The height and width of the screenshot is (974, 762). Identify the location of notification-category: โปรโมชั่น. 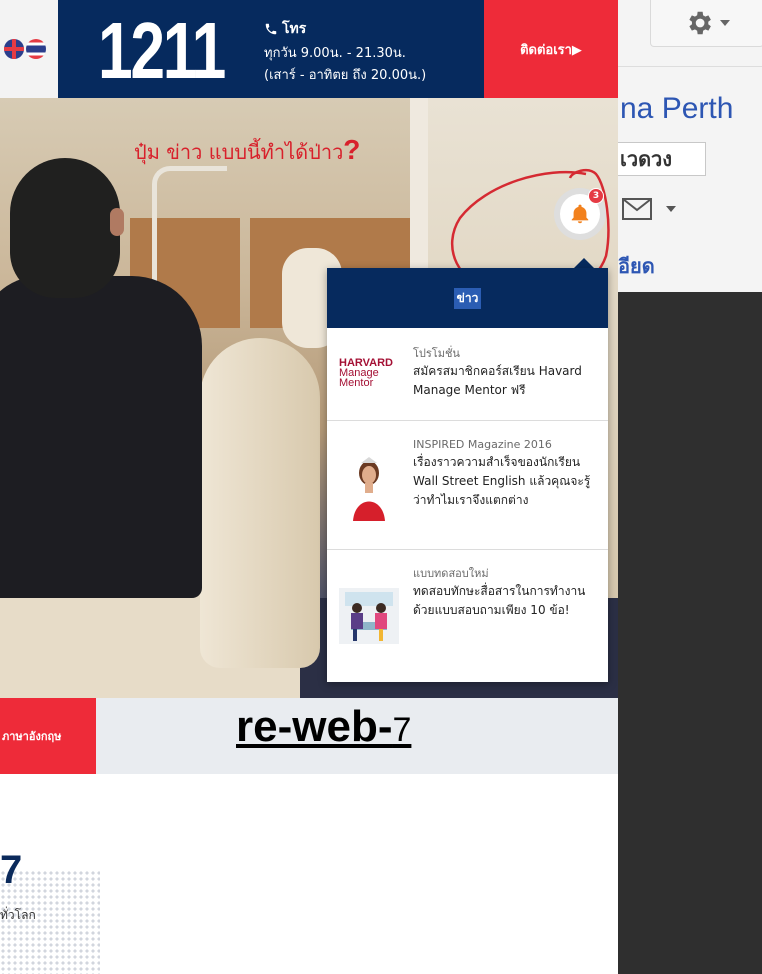
(436, 353).